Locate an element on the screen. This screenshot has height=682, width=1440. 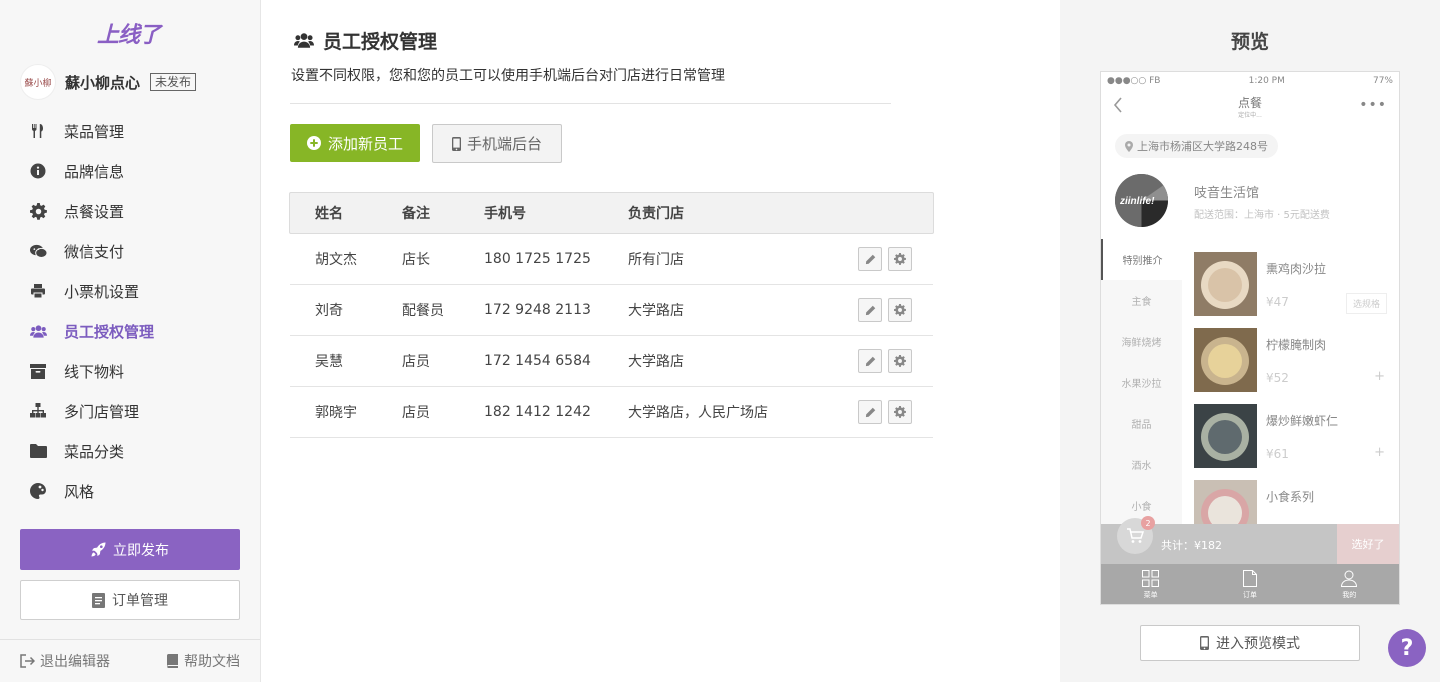
column-header-name: 姓名 is located at coordinates (329, 214).